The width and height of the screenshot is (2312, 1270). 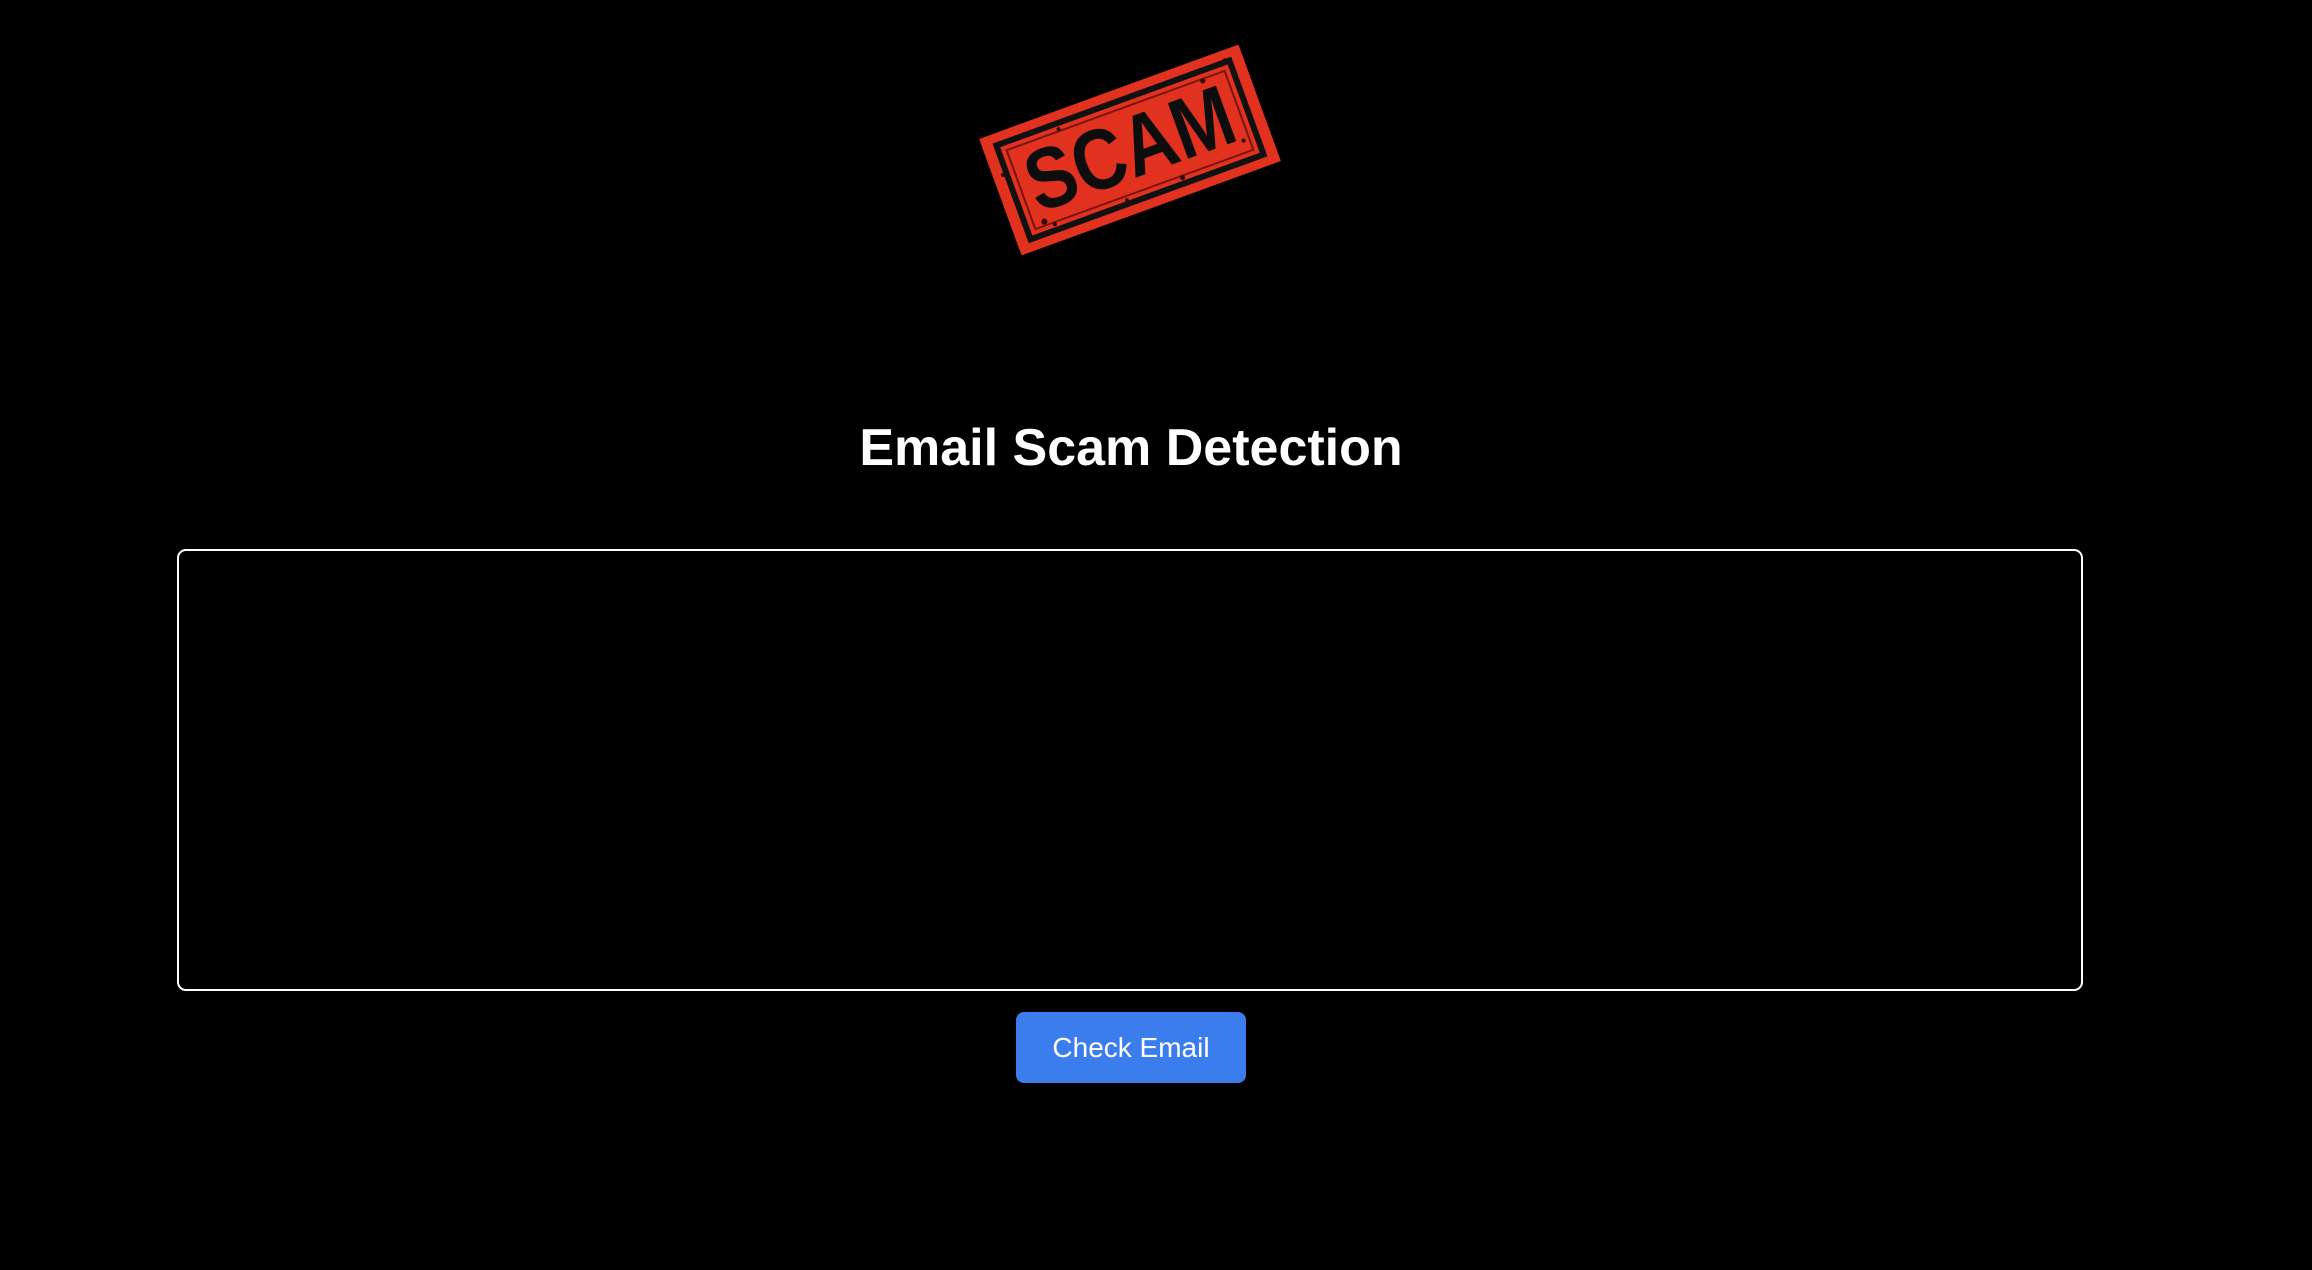 I want to click on scam-stamp-icon: SCAM, so click(x=1130, y=150).